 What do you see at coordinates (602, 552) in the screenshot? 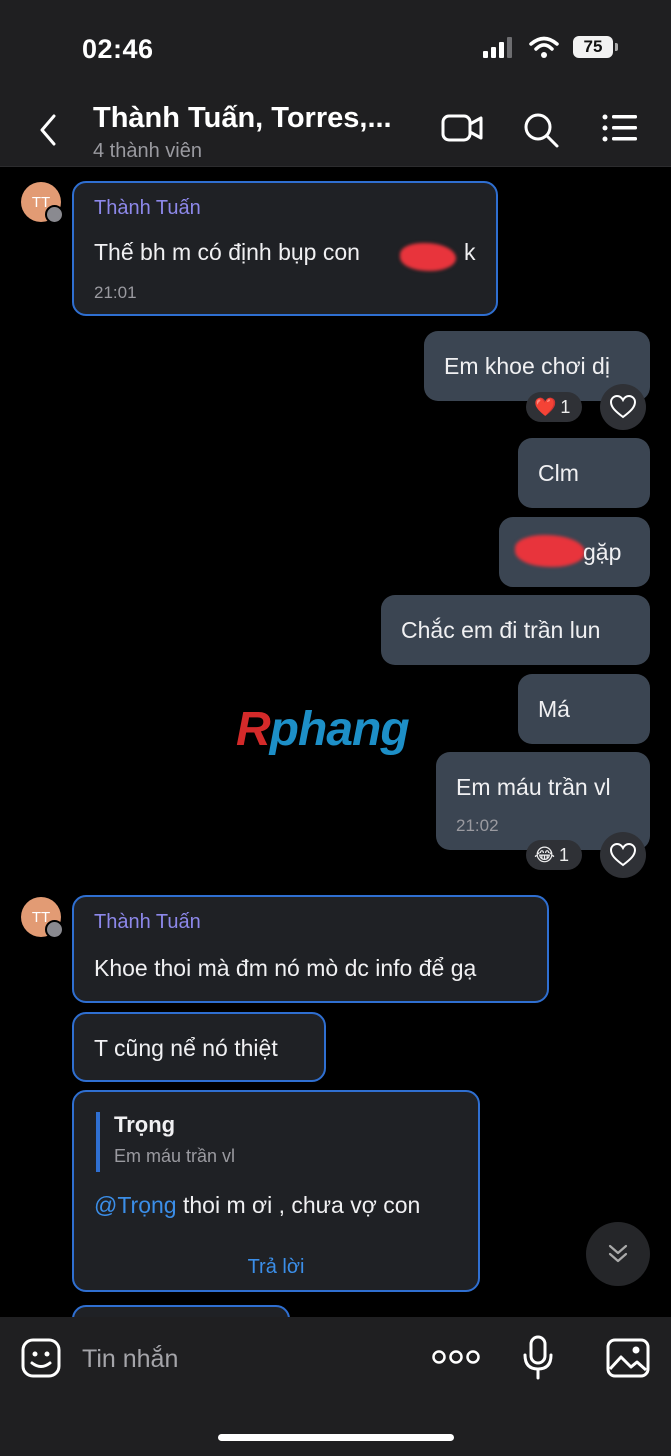
I see `message-text: gặp` at bounding box center [602, 552].